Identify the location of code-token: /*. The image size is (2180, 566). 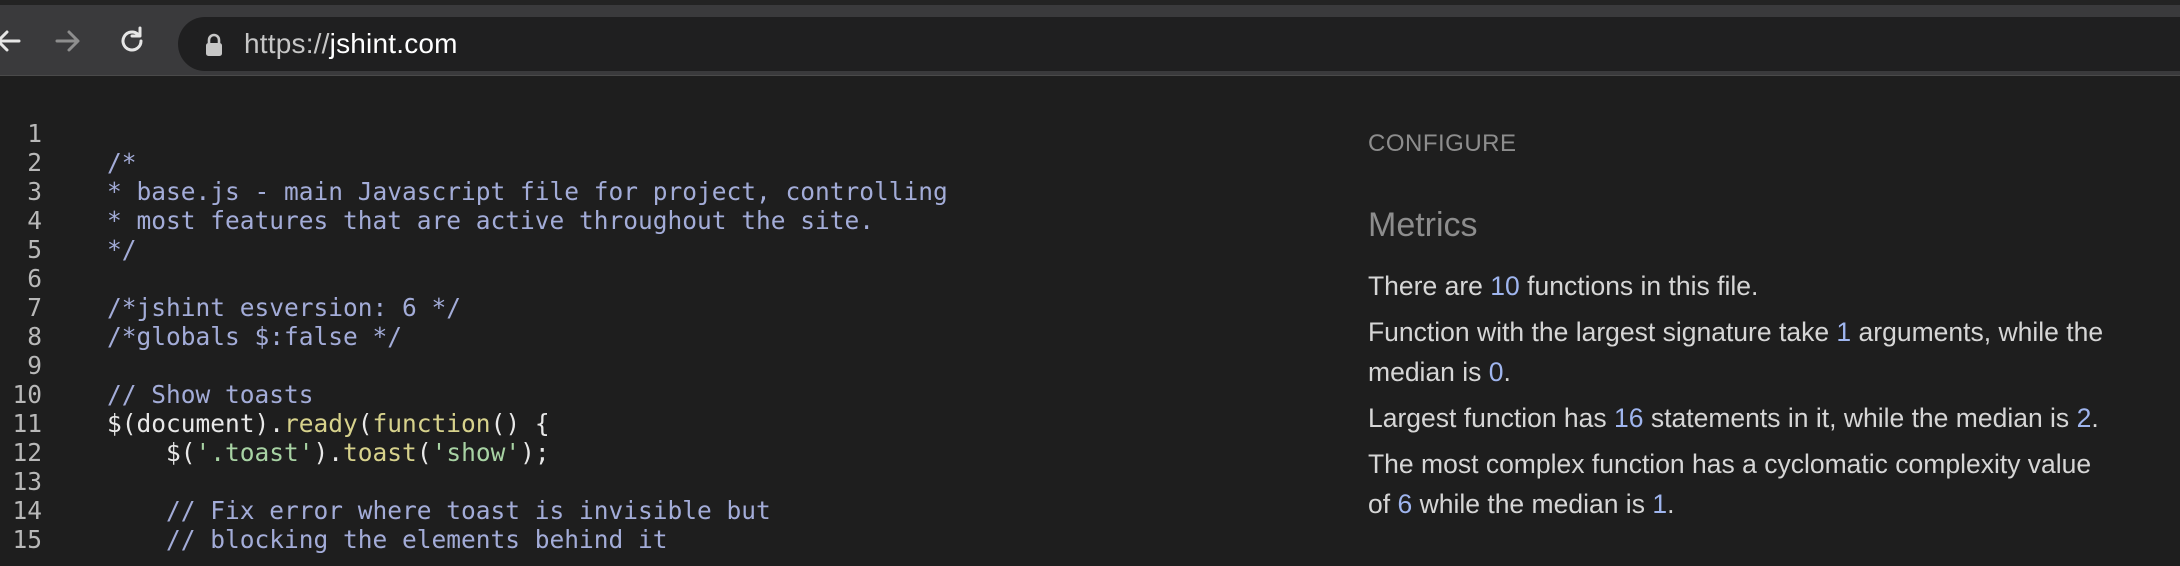
(122, 162).